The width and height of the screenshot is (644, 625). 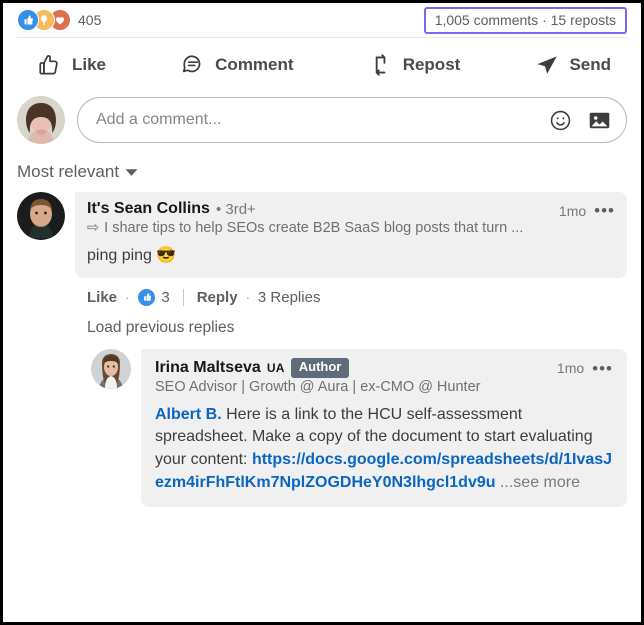 I want to click on commenter-identity: It's Sean Collins • 3rd+, so click(x=171, y=209).